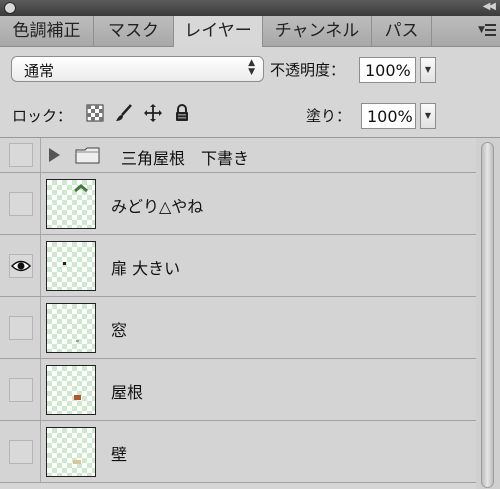  What do you see at coordinates (182, 113) in the screenshot?
I see `lock-all-icon` at bounding box center [182, 113].